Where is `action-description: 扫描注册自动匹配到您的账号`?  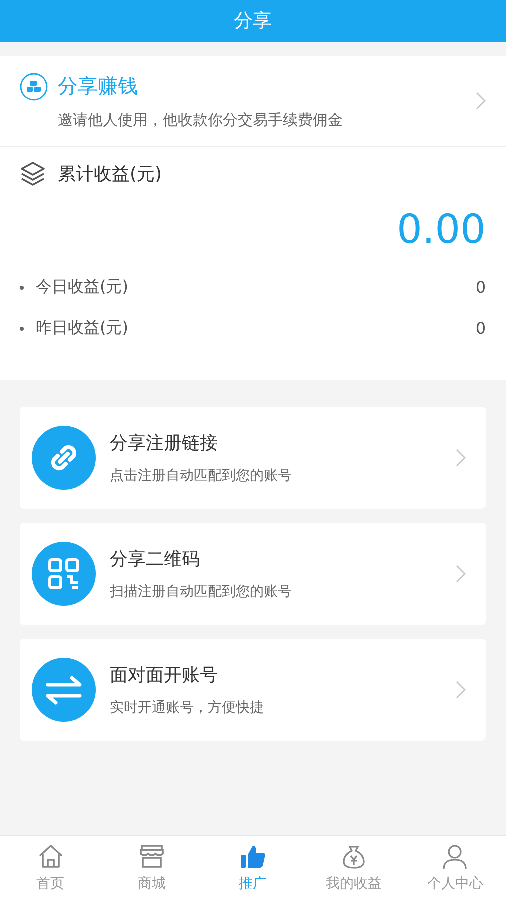 action-description: 扫描注册自动匹配到您的账号 is located at coordinates (201, 592).